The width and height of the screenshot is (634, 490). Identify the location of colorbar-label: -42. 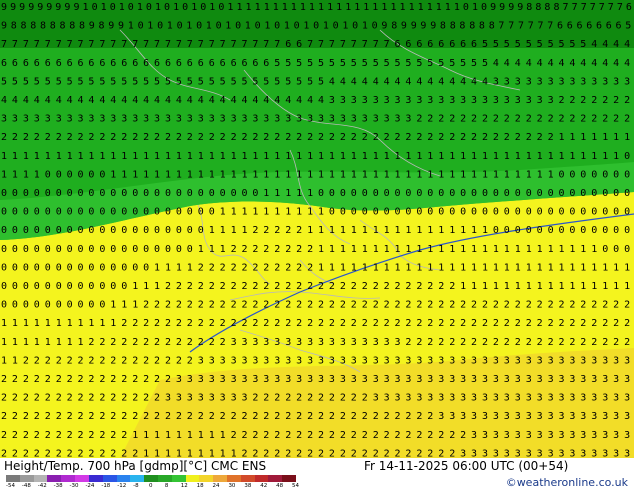
(42, 486).